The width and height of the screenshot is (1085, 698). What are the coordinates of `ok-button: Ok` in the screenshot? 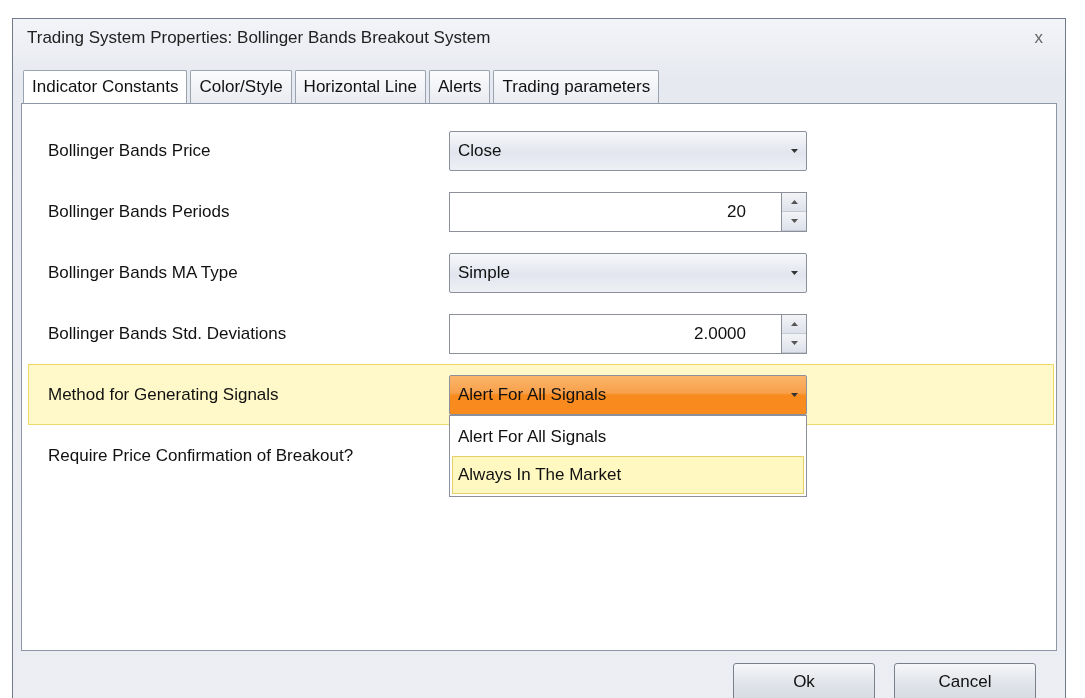 It's located at (804, 680).